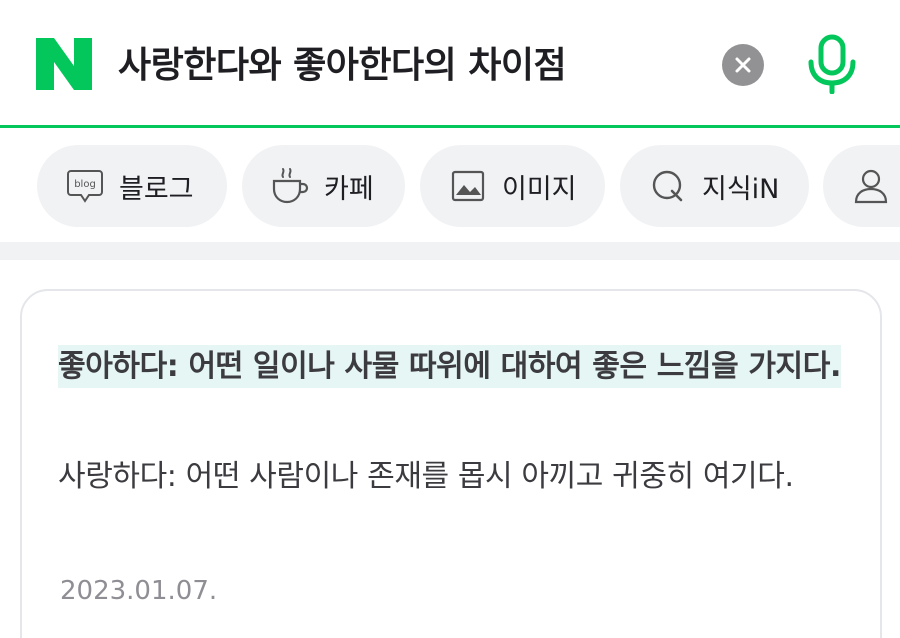 The width and height of the screenshot is (900, 638). I want to click on cup-icon, so click(290, 186).